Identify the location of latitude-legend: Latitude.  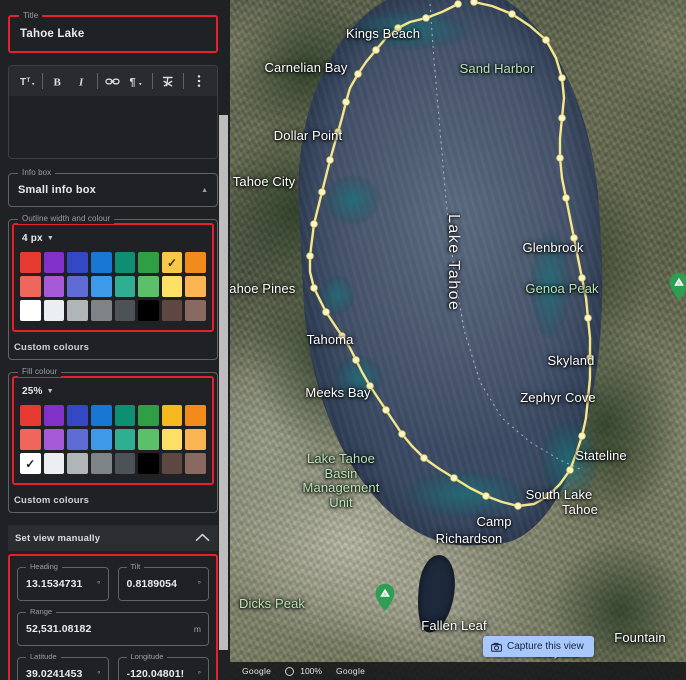
(43, 657).